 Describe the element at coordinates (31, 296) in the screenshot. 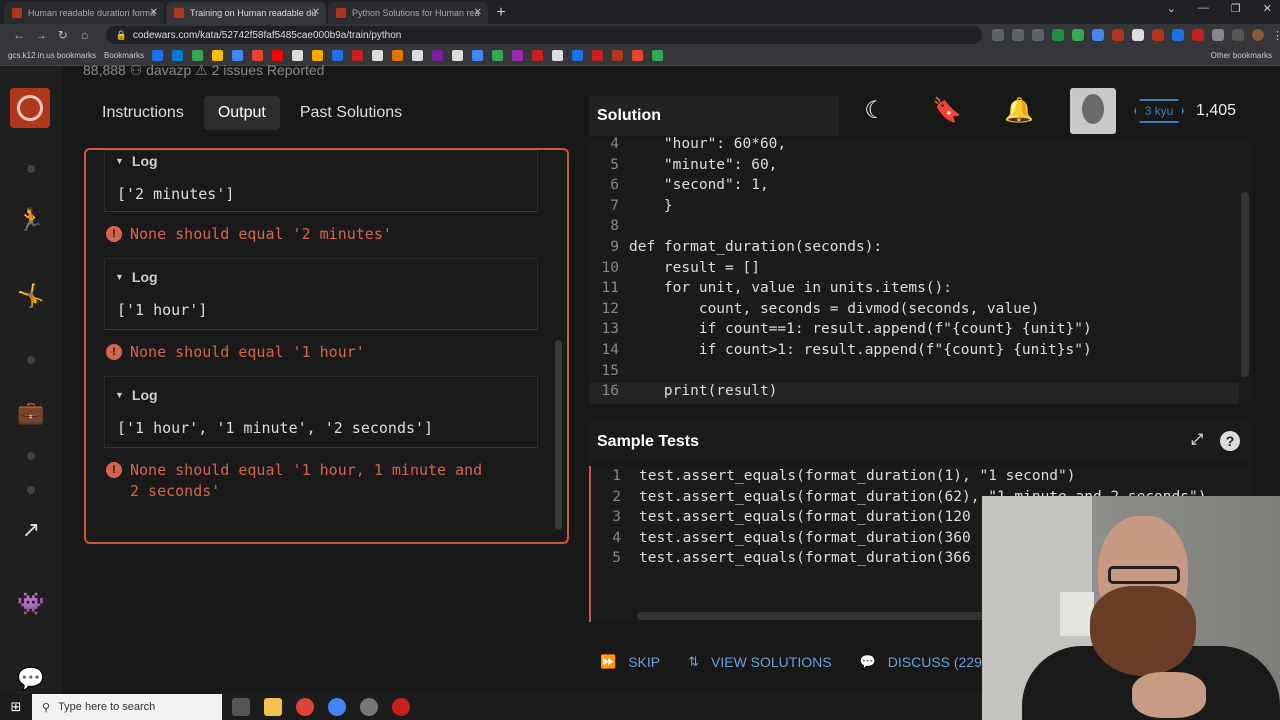

I see `training-icon: 🤸` at that location.